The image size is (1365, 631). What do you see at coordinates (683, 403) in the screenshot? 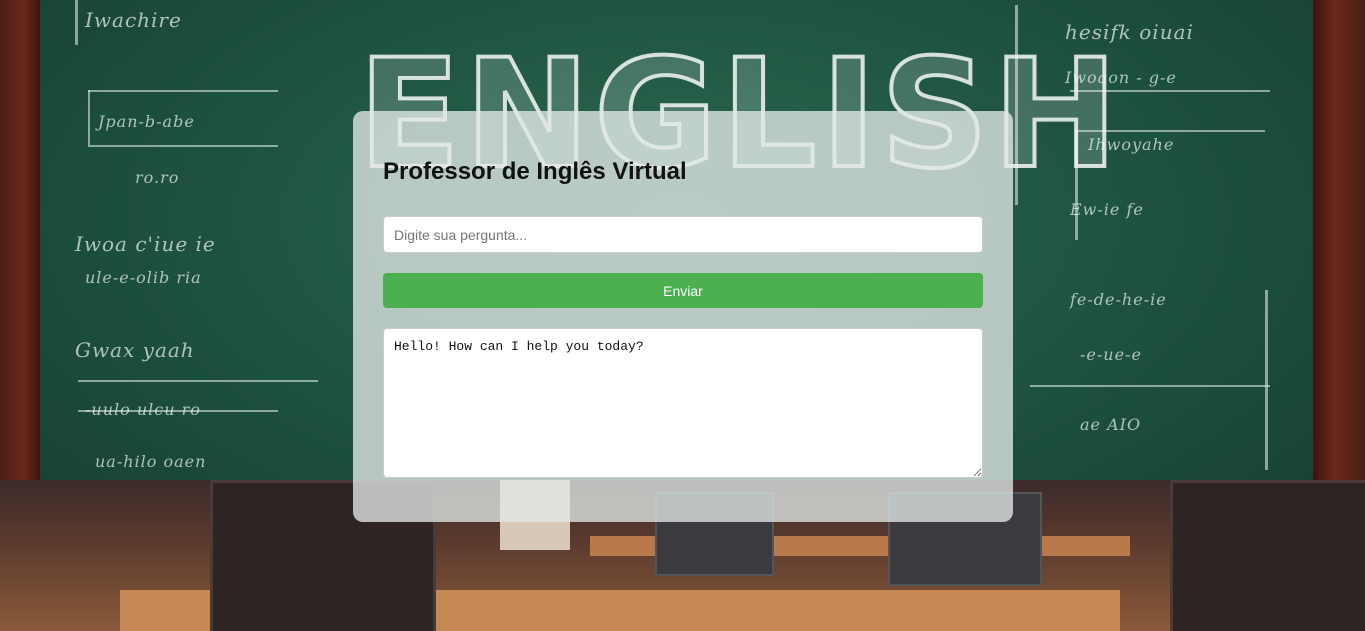
I see `response-textarea: Hello! How can I help you today?` at bounding box center [683, 403].